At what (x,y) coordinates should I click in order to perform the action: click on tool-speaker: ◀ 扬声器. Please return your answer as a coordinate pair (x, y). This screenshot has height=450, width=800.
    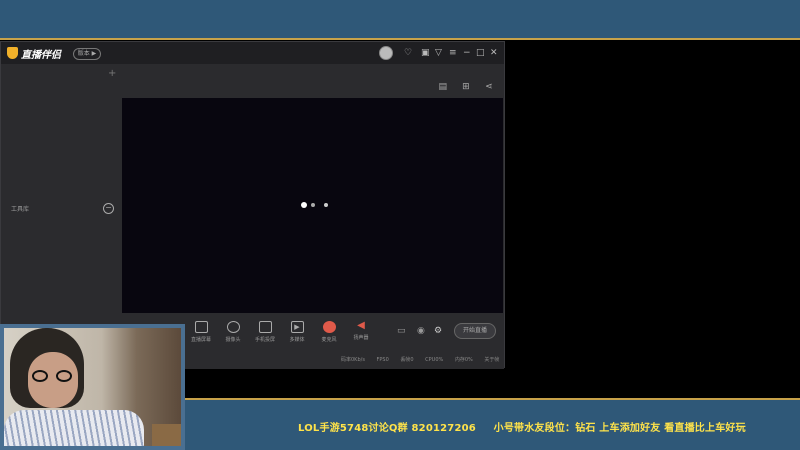
    Looking at the image, I should click on (361, 331).